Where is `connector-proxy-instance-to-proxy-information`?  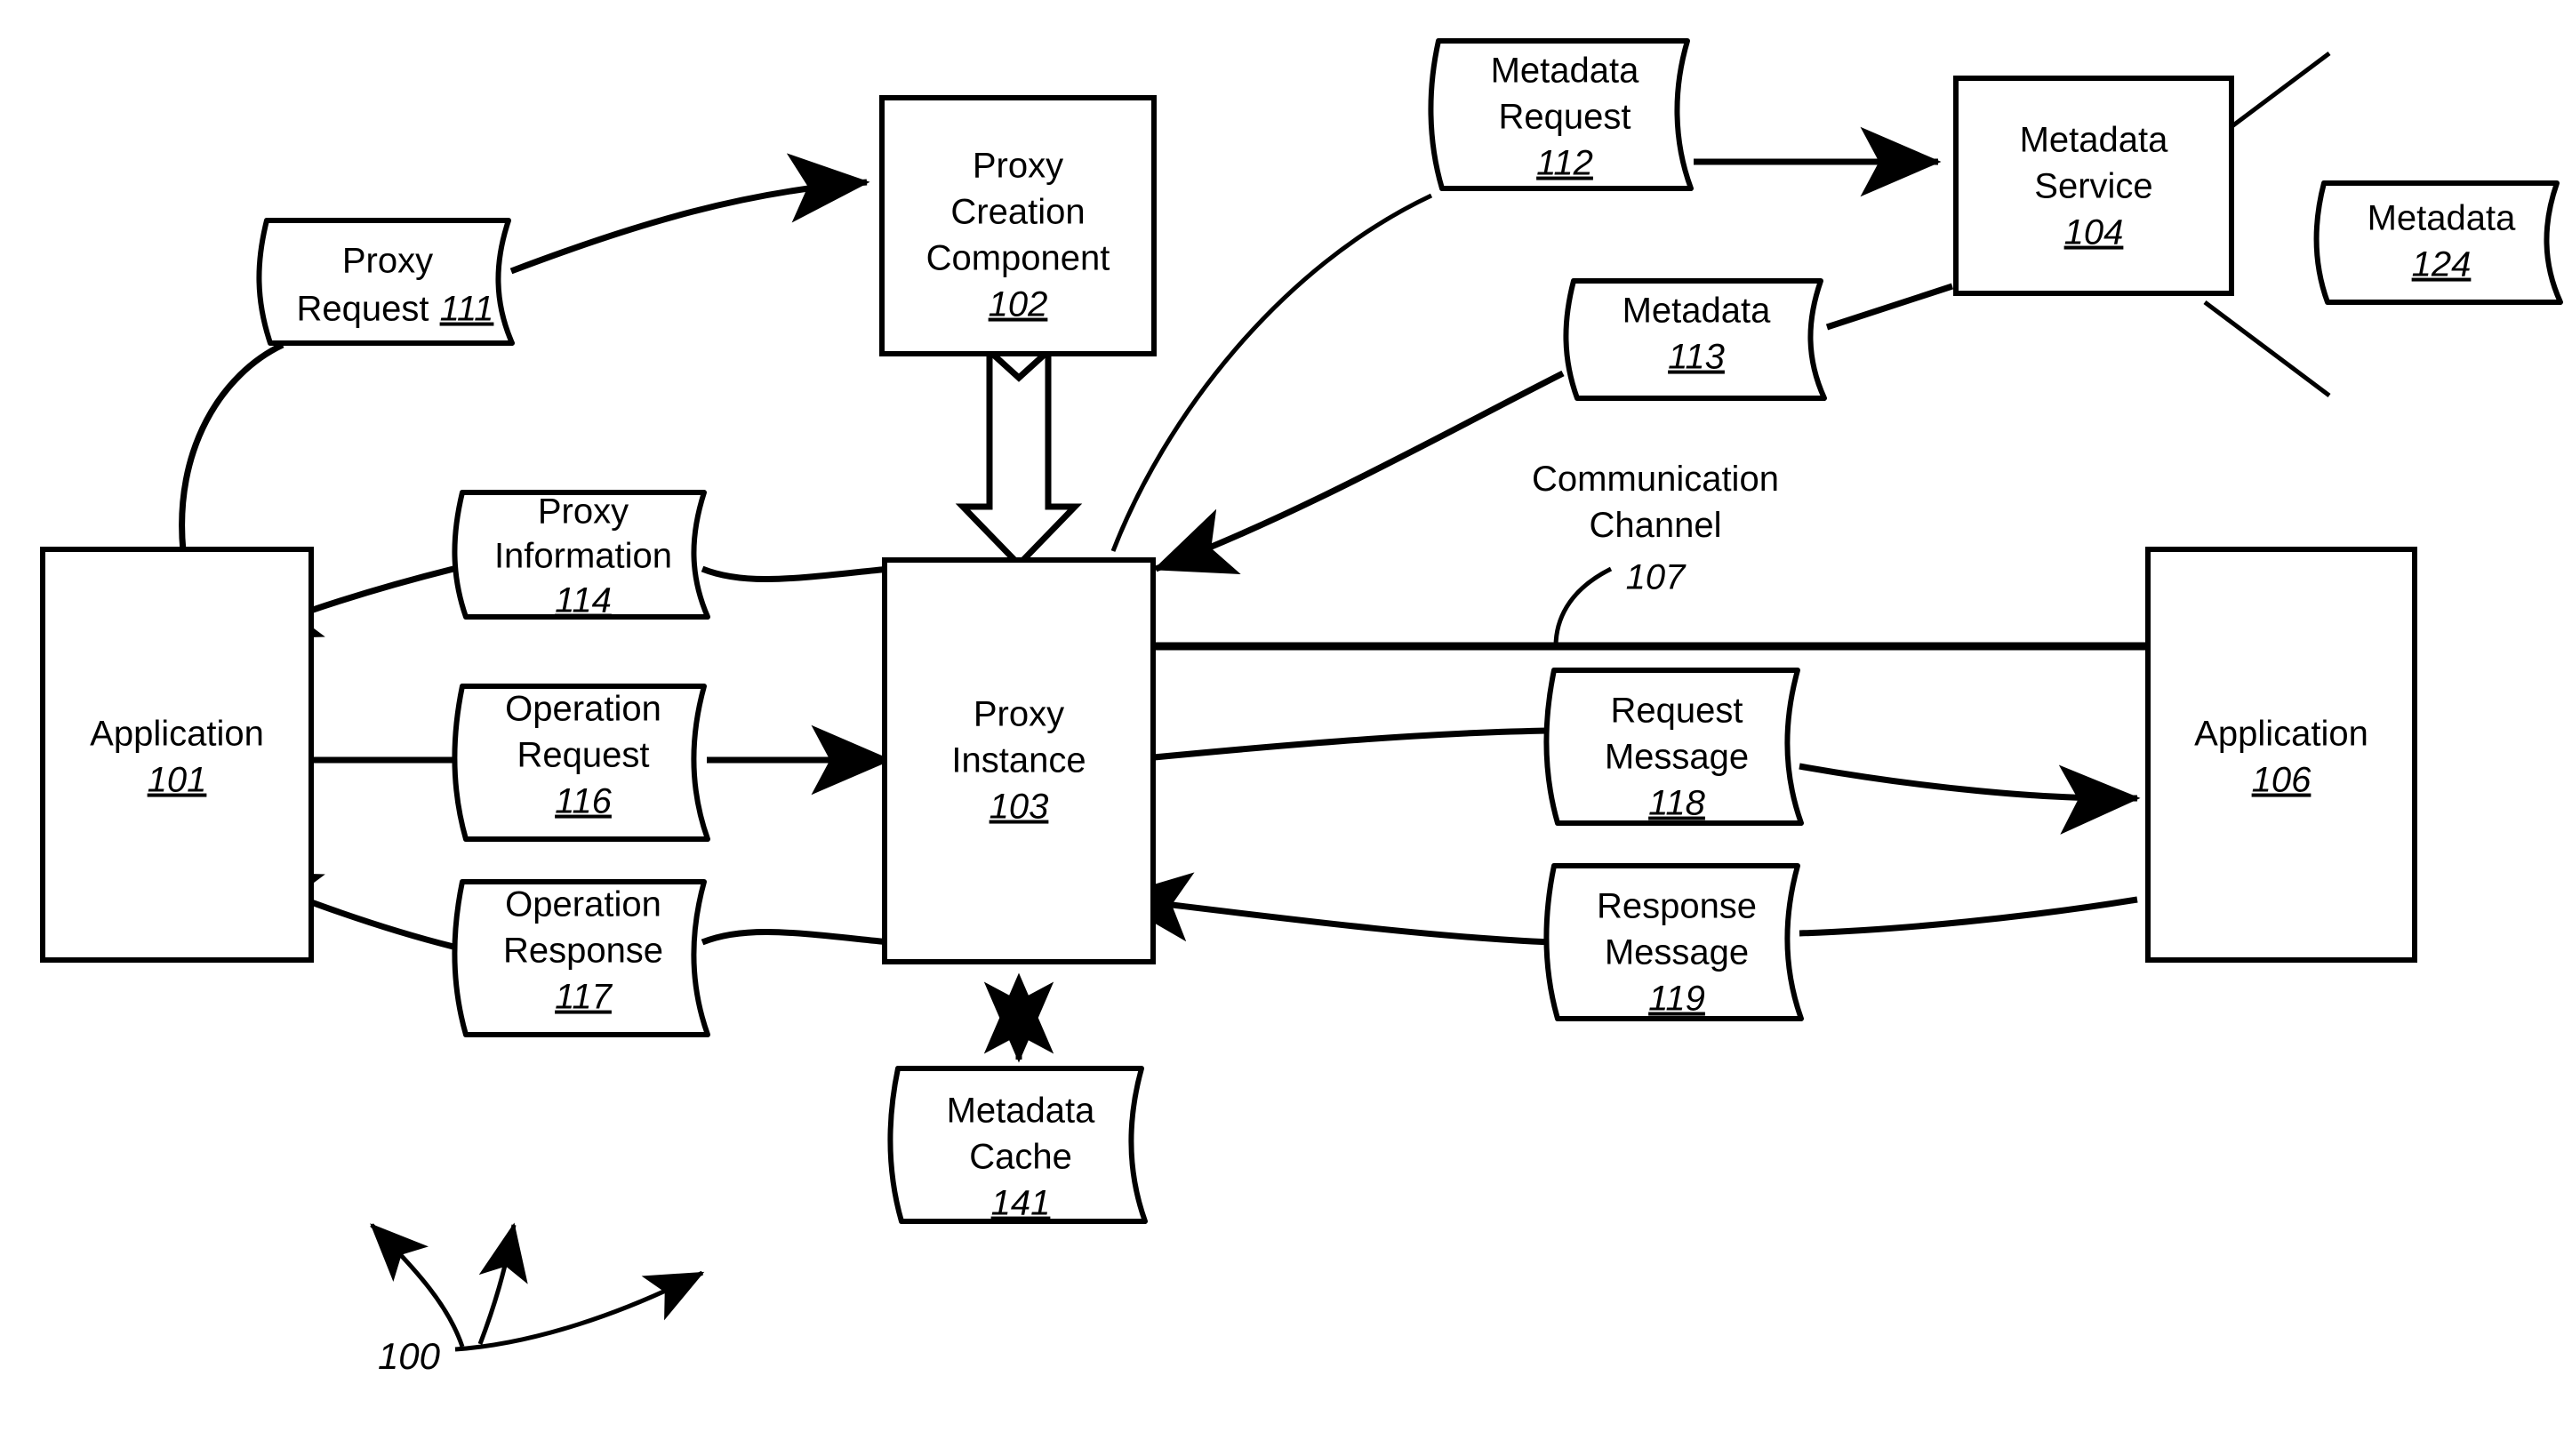 connector-proxy-instance-to-proxy-information is located at coordinates (795, 574).